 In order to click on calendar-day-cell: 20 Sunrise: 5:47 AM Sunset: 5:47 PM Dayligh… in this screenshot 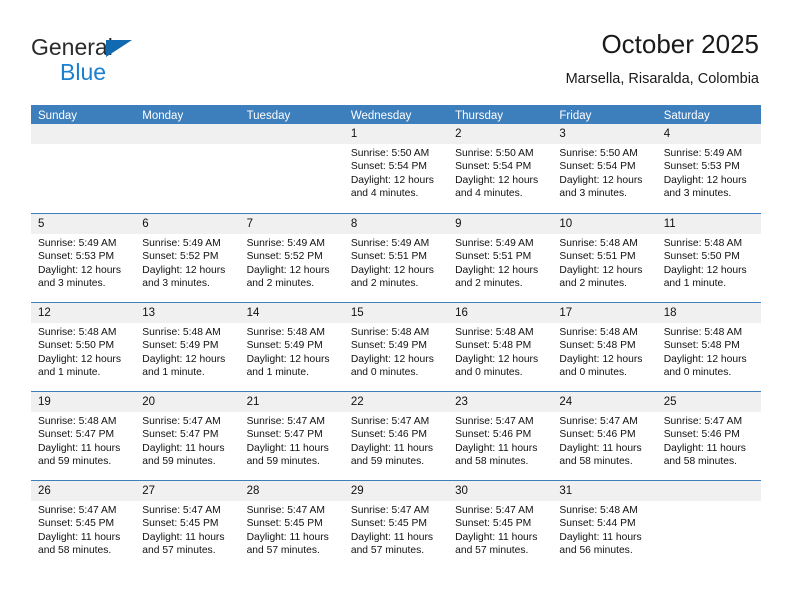, I will do `click(187, 436)`.